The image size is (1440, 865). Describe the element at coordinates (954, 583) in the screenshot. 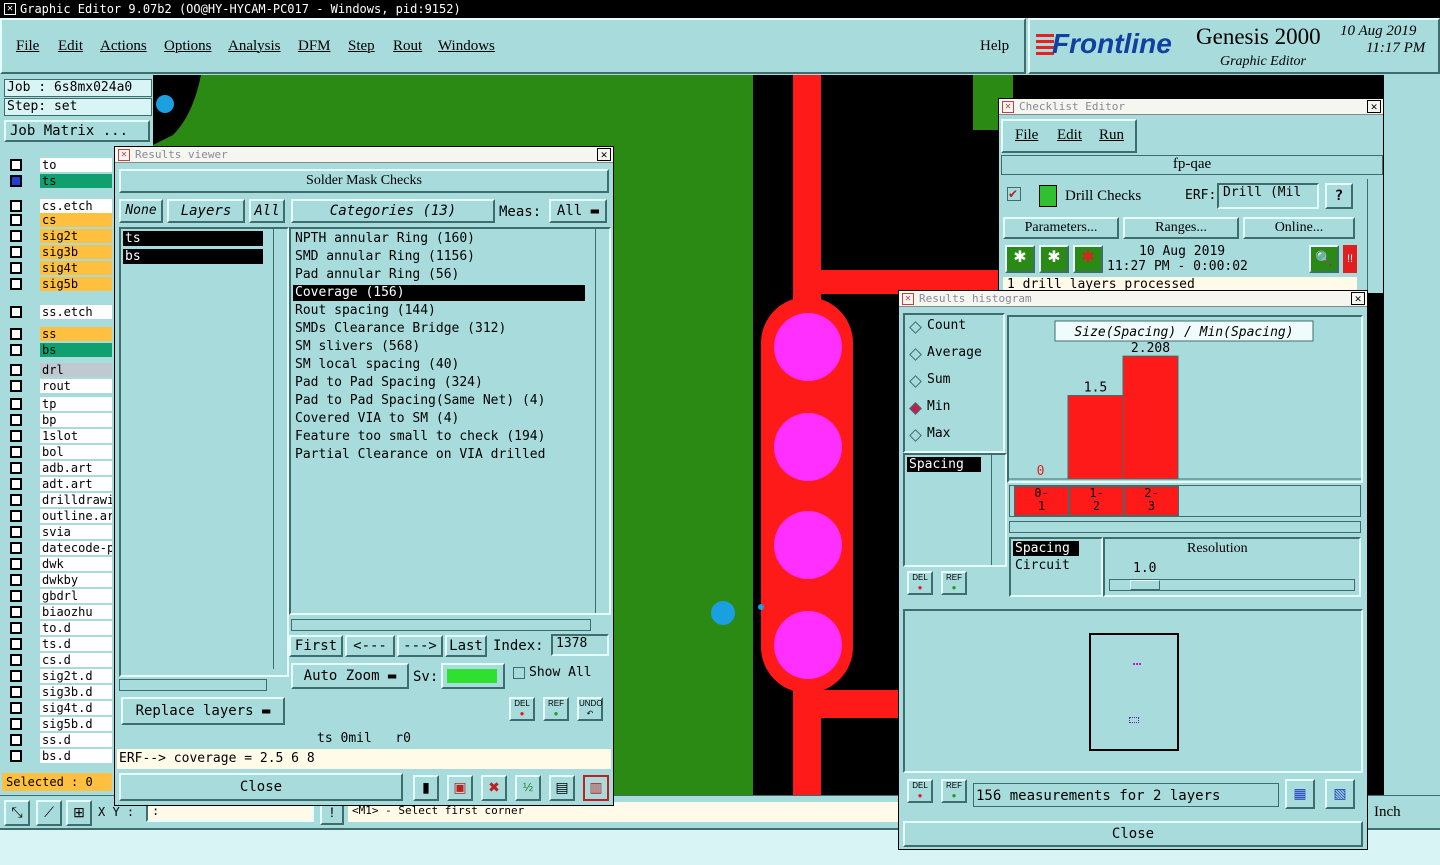

I see `hist-ref-button: REF ●` at that location.